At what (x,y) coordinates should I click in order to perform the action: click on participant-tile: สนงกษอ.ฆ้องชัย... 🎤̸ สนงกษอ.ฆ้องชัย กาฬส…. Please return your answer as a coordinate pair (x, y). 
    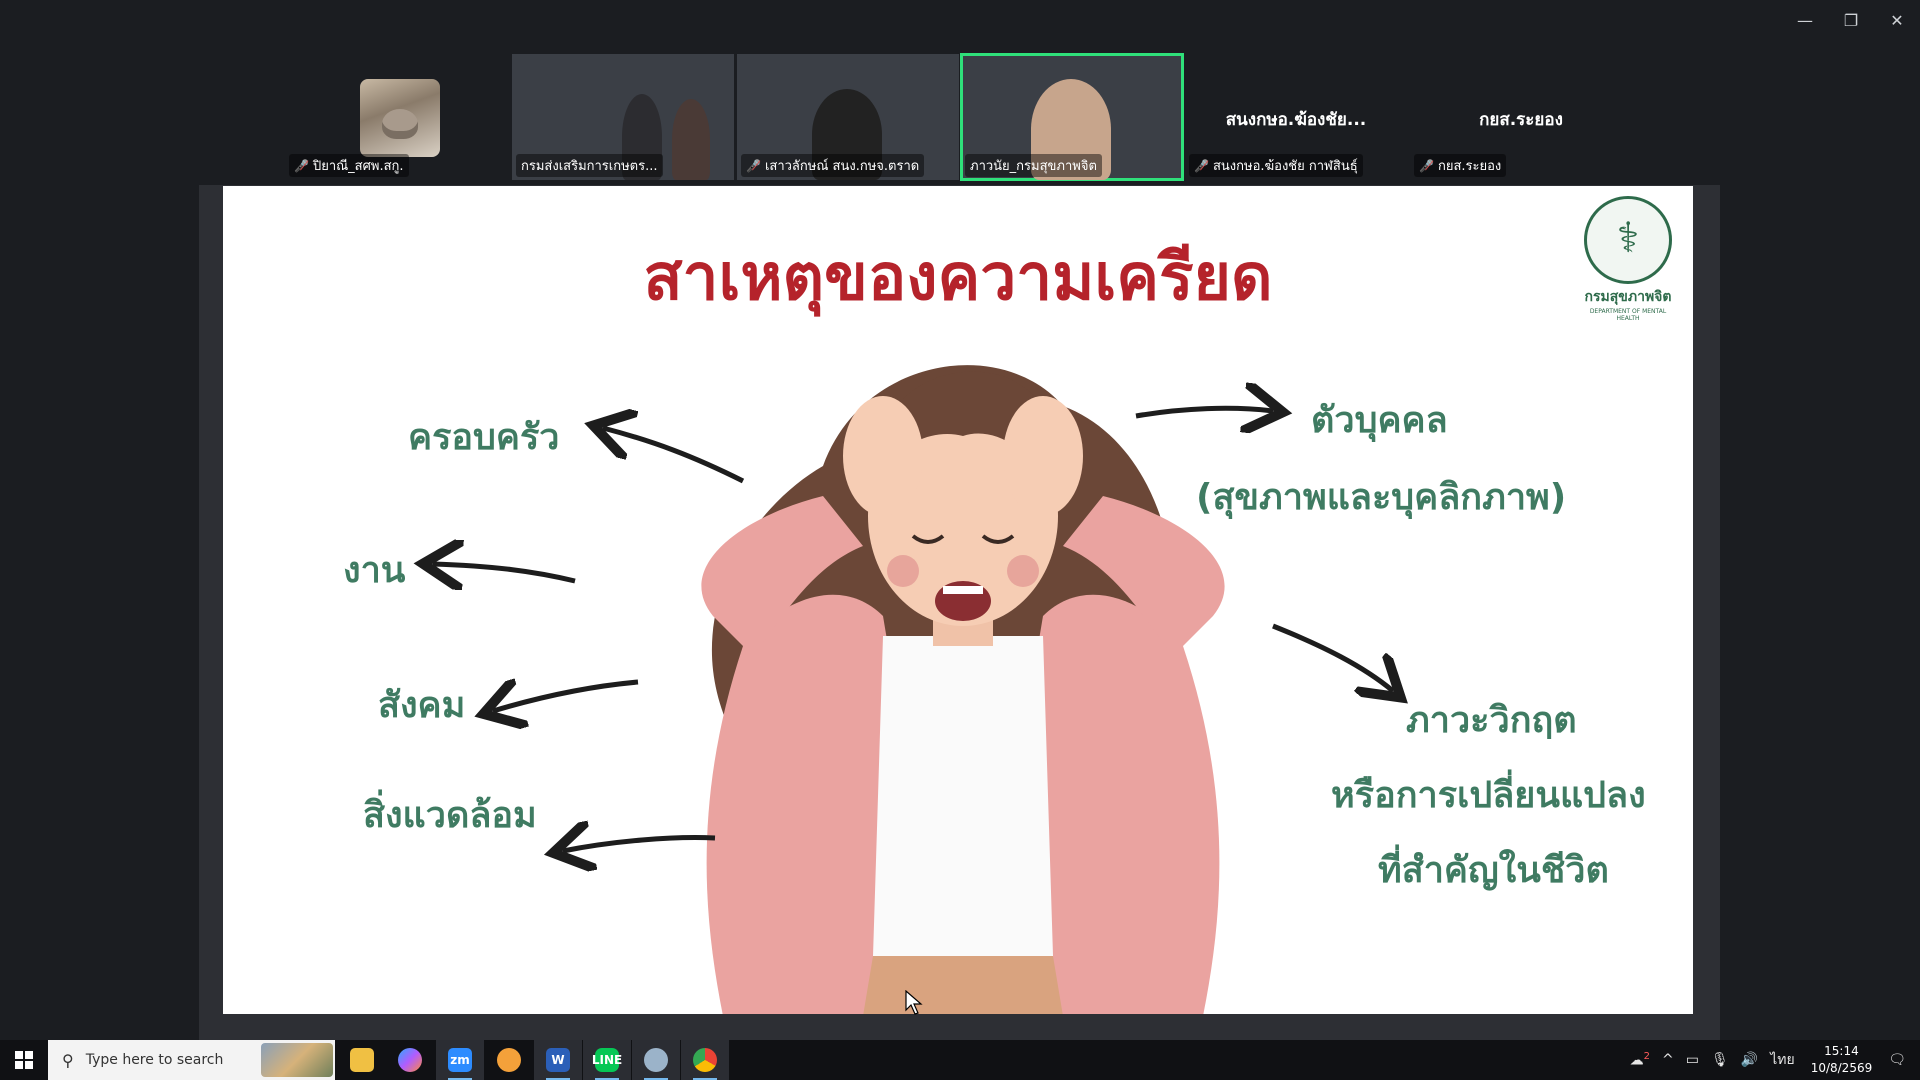
    Looking at the image, I should click on (1296, 117).